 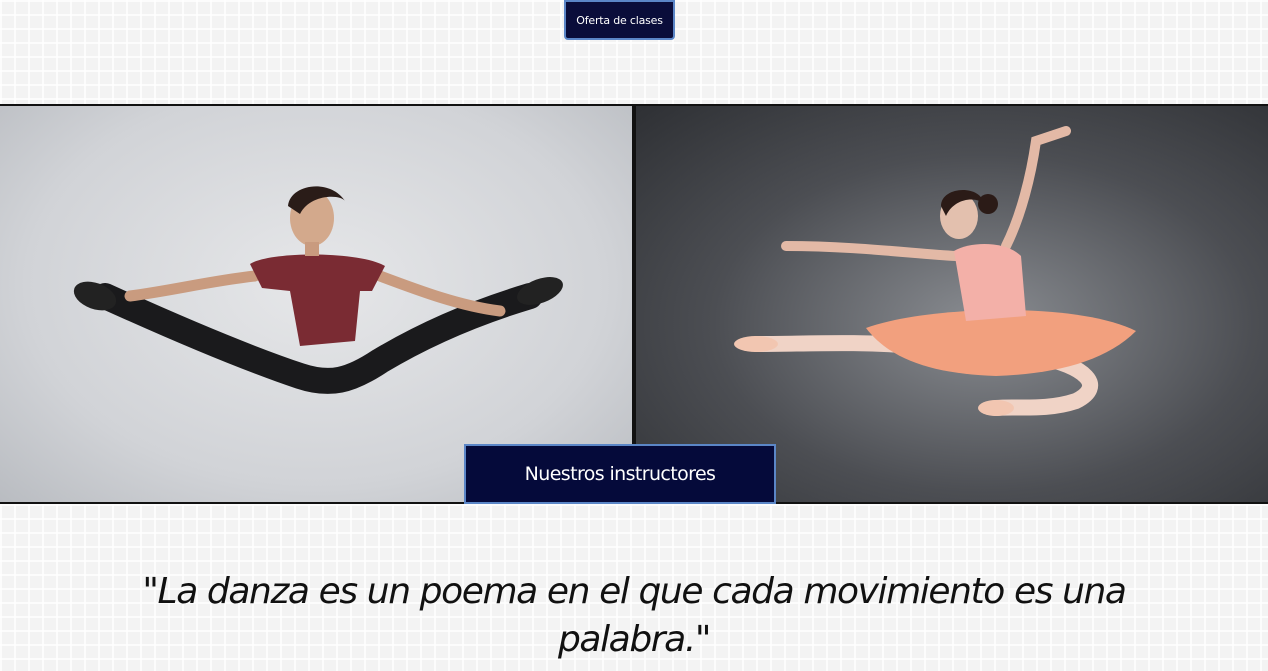 I want to click on male-dancer-illustration, so click(x=318, y=290).